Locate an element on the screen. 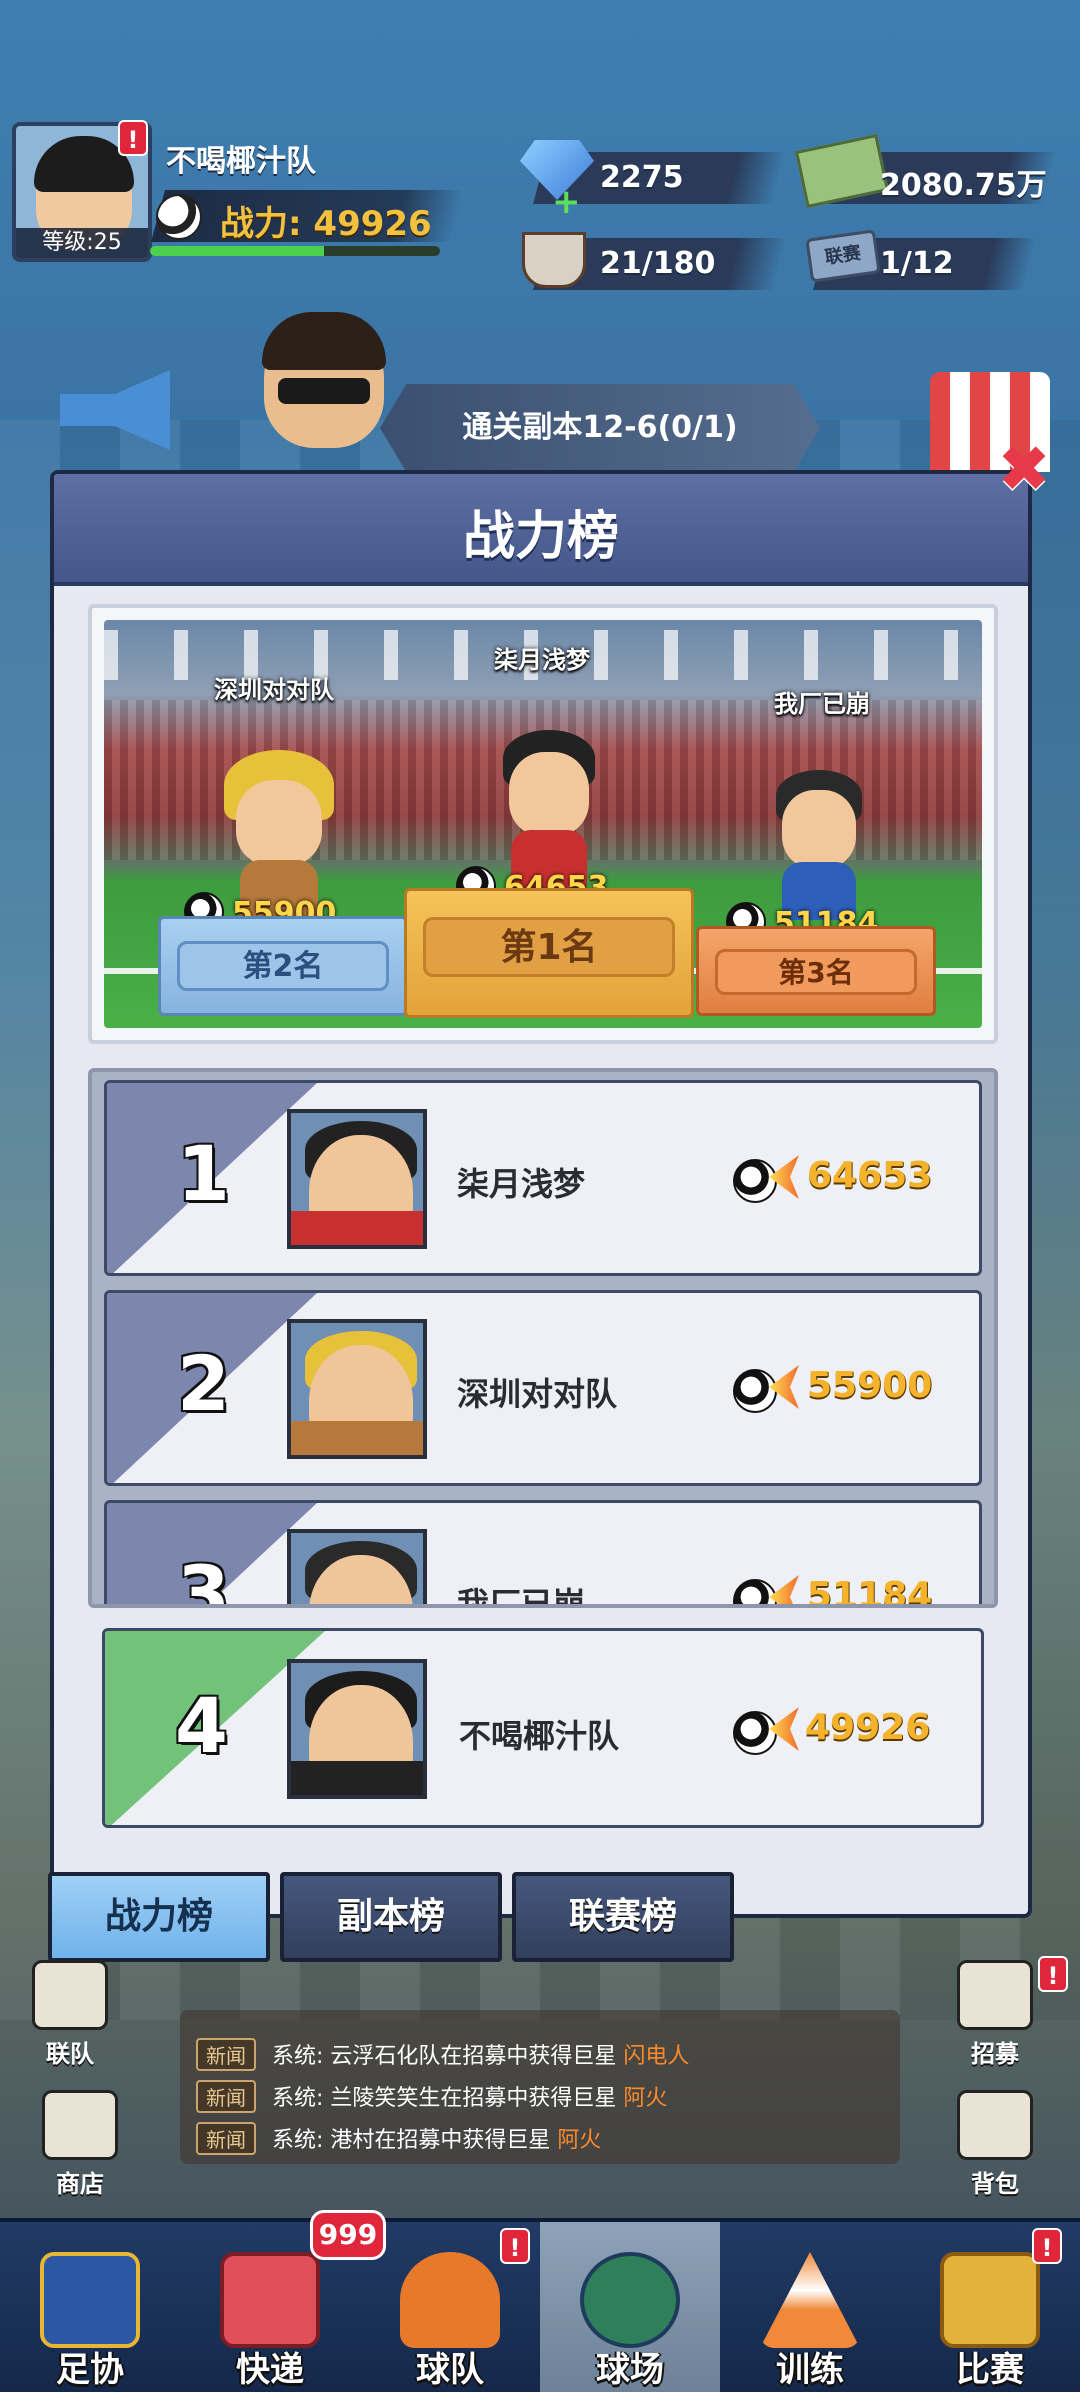  quest-banner: 通关副本12-6(0/1) is located at coordinates (600, 428).